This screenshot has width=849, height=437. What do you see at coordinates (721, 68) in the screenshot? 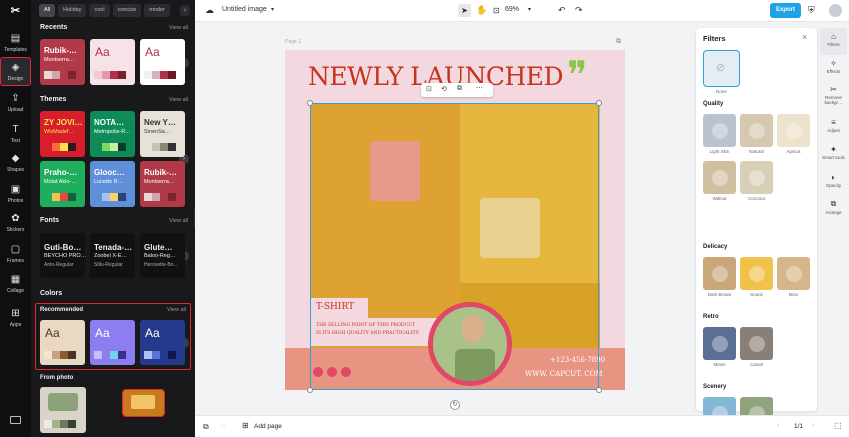
I see `filter-none-thumb: ⊘` at bounding box center [721, 68].